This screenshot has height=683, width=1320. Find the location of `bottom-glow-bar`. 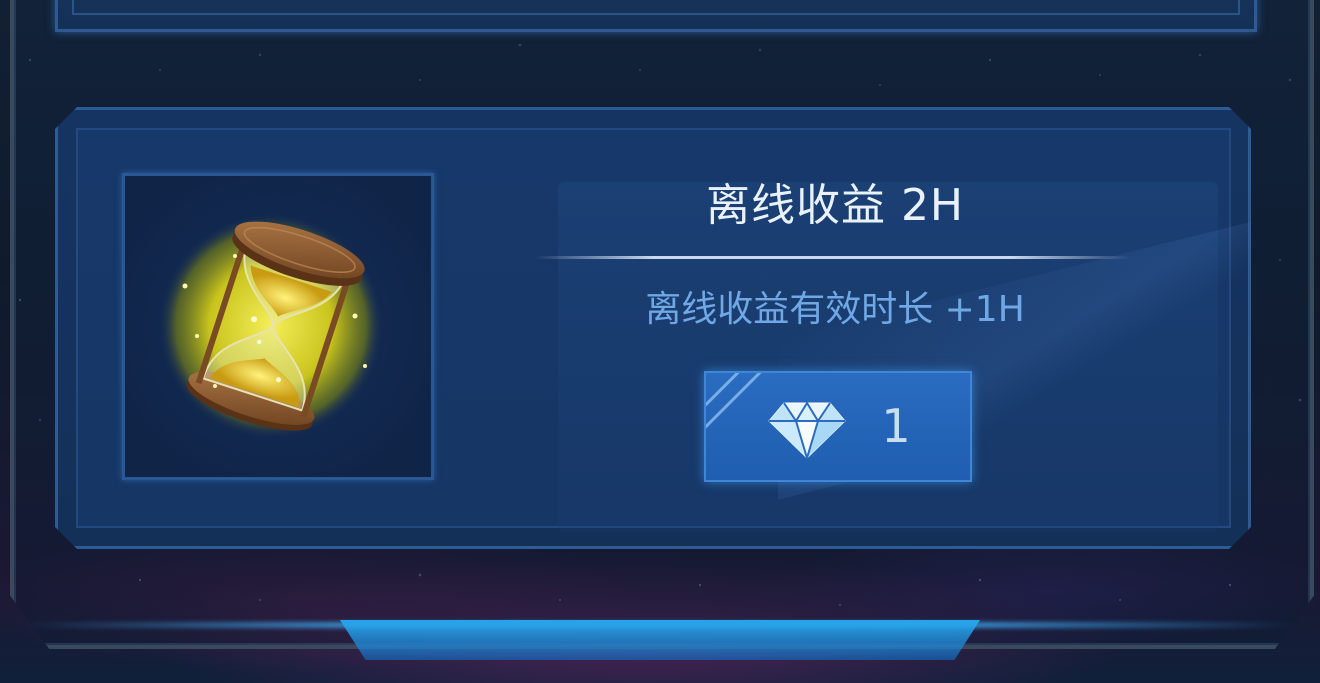

bottom-glow-bar is located at coordinates (660, 640).